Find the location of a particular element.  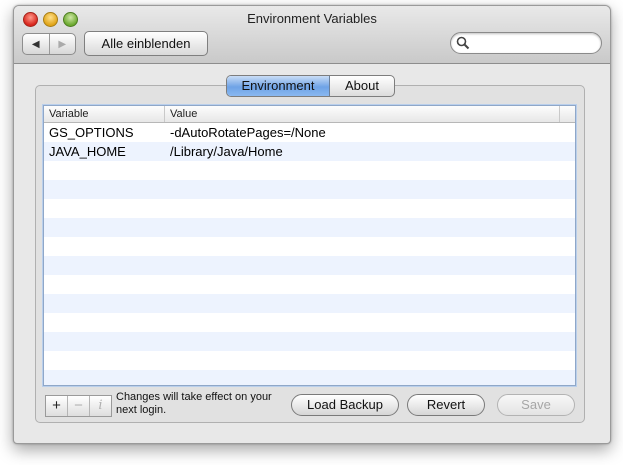

table-row: JAVA_HOME/Library/Java/Home is located at coordinates (309, 151).